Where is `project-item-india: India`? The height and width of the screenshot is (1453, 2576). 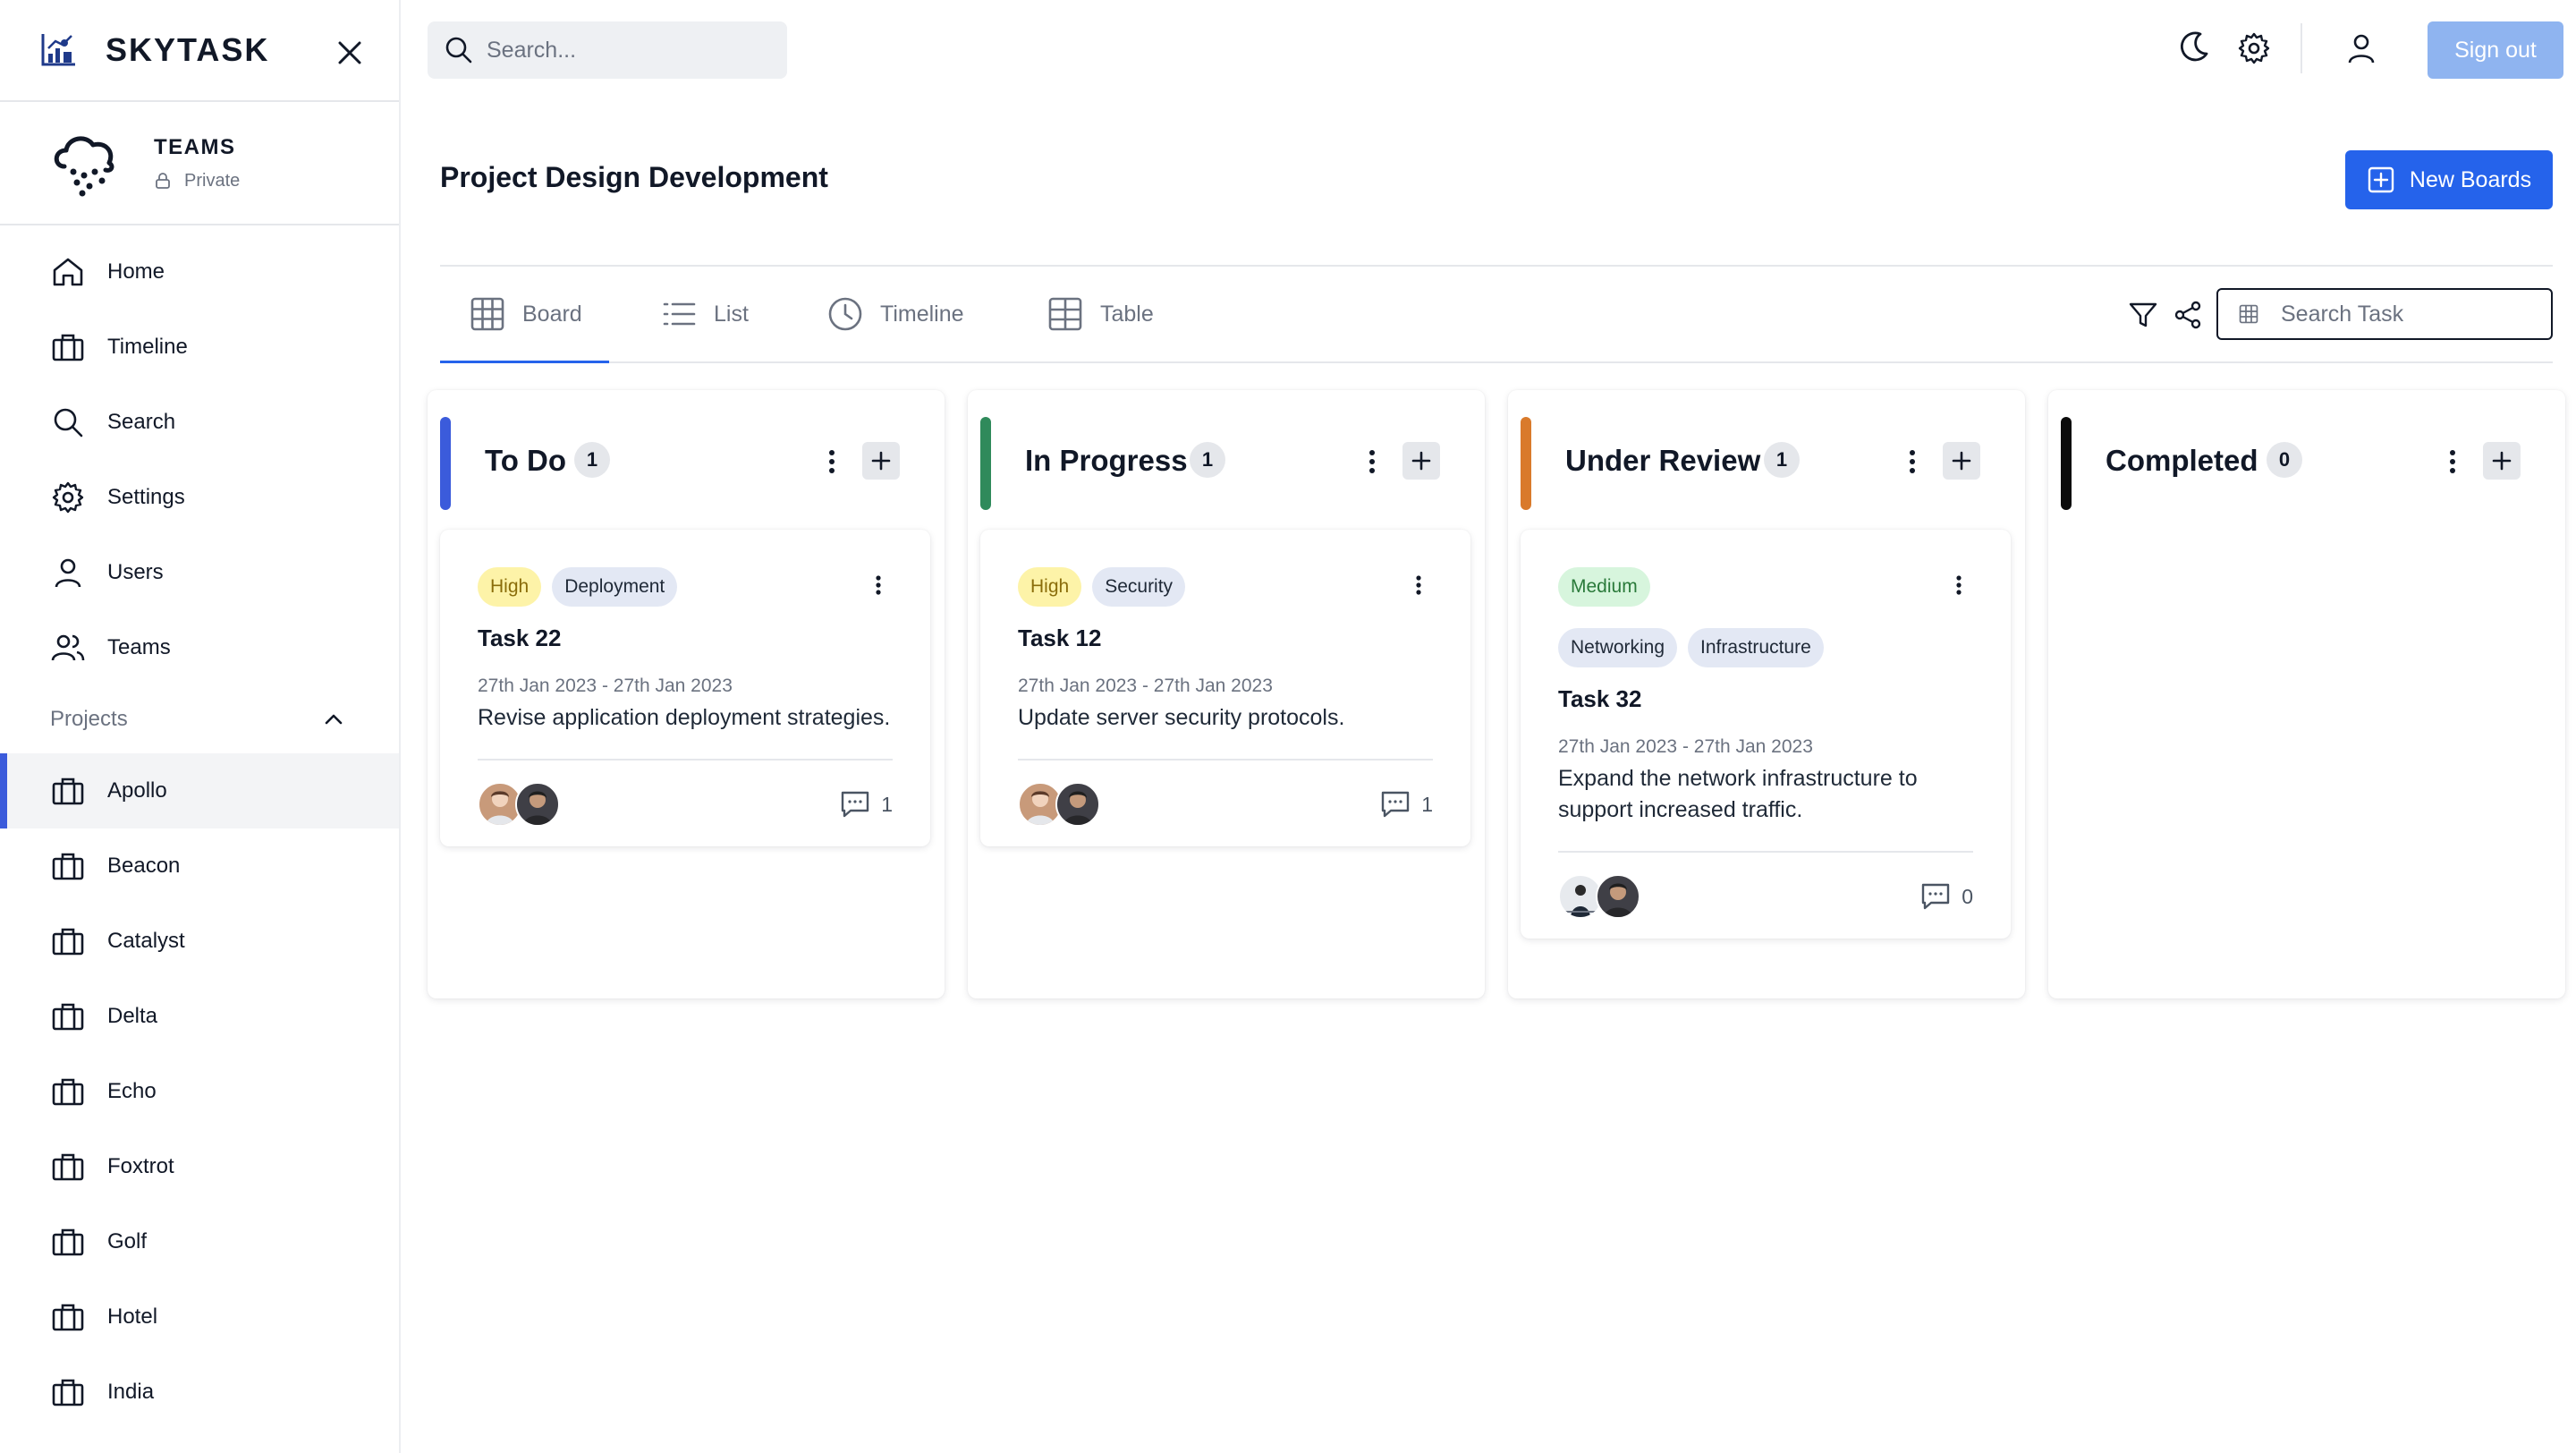 project-item-india: India is located at coordinates (199, 1392).